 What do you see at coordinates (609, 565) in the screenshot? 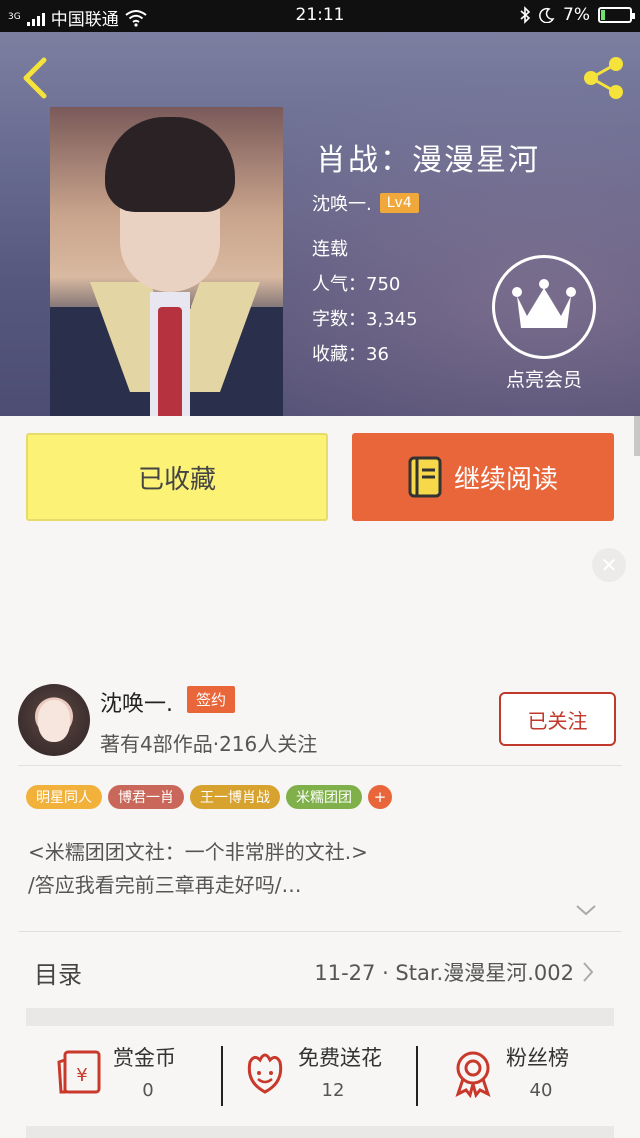
I see `close-icon: ✕` at bounding box center [609, 565].